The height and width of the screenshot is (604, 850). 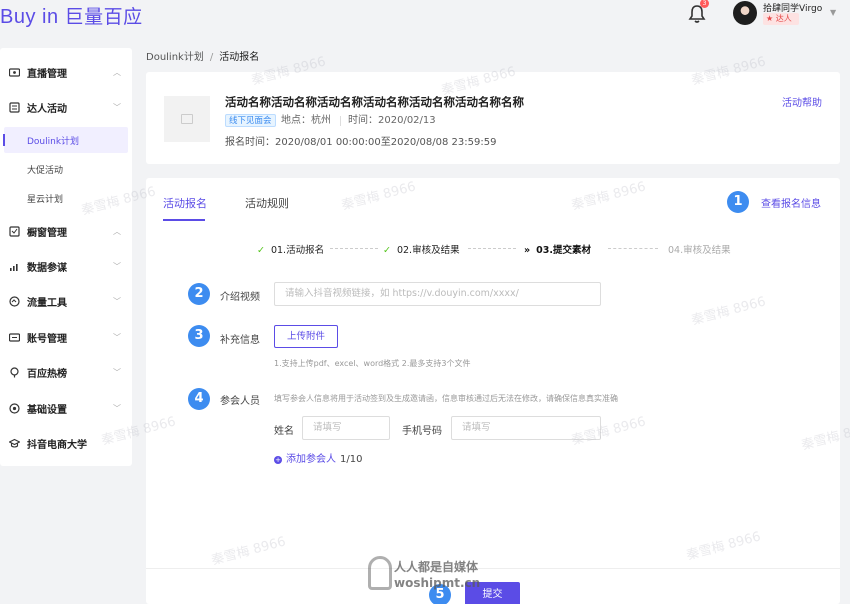 What do you see at coordinates (14, 443) in the screenshot?
I see `graduation-icon` at bounding box center [14, 443].